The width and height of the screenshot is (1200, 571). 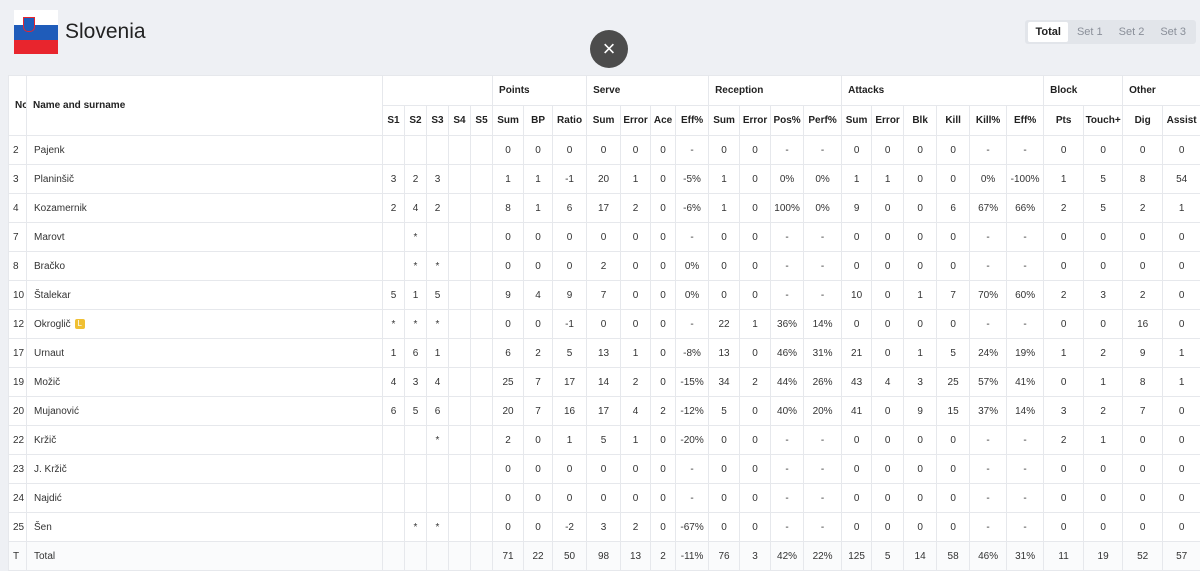 I want to click on stat-cell: 0%, so click(x=787, y=179).